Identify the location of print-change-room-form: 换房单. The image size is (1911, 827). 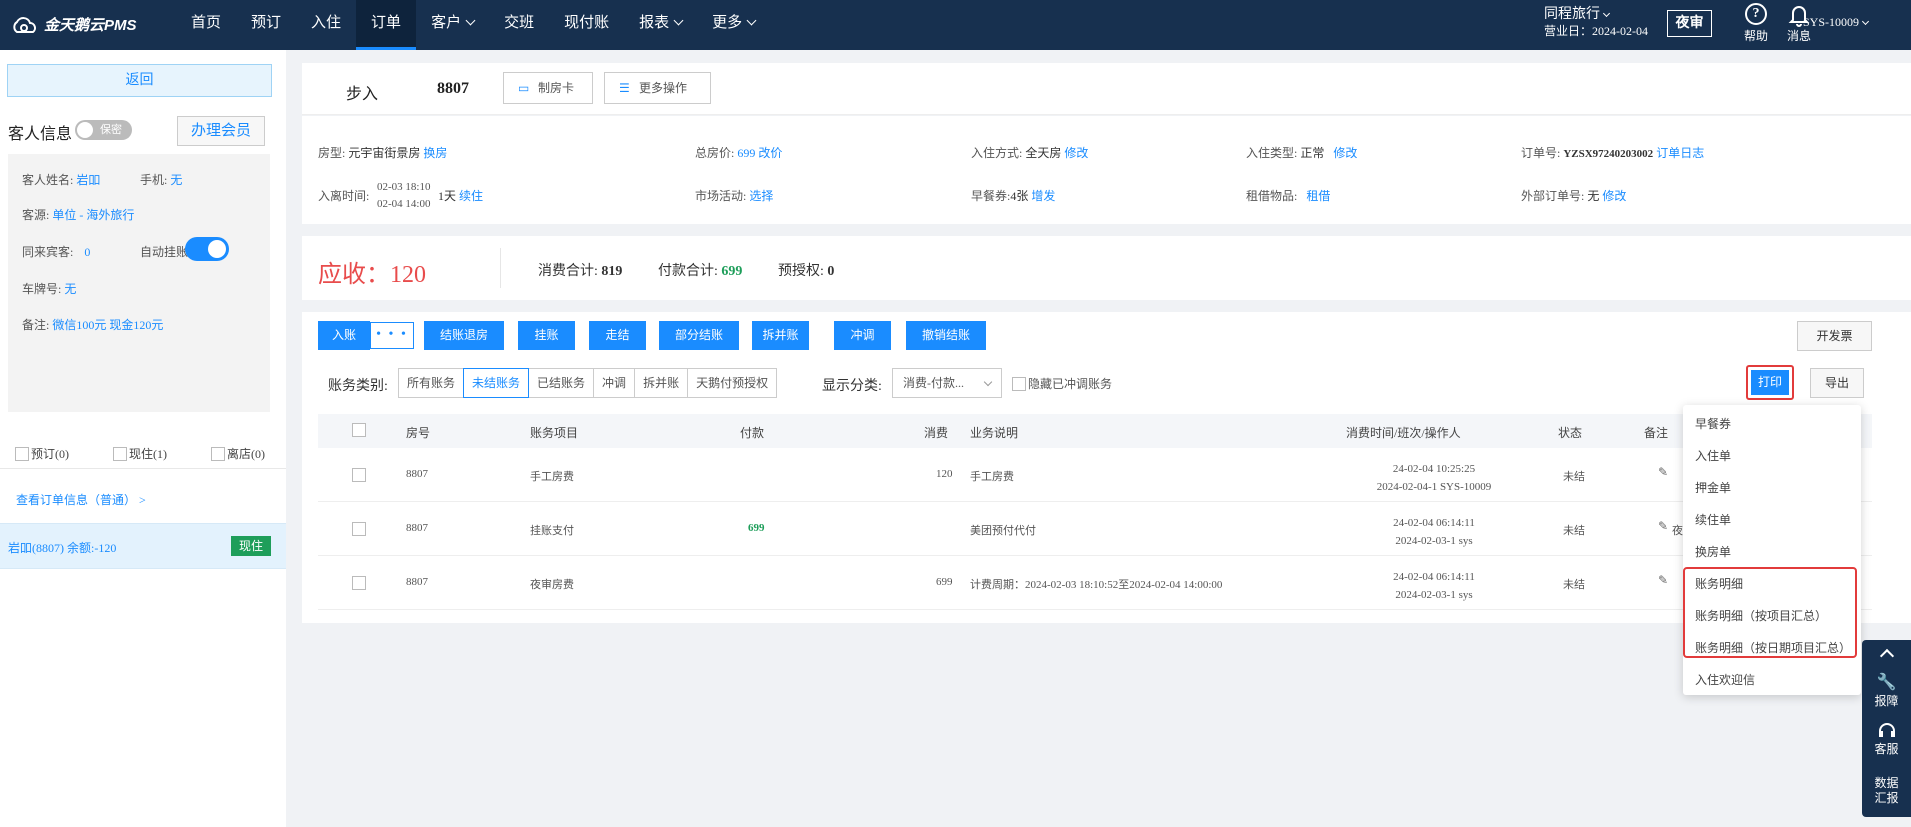
(1713, 553).